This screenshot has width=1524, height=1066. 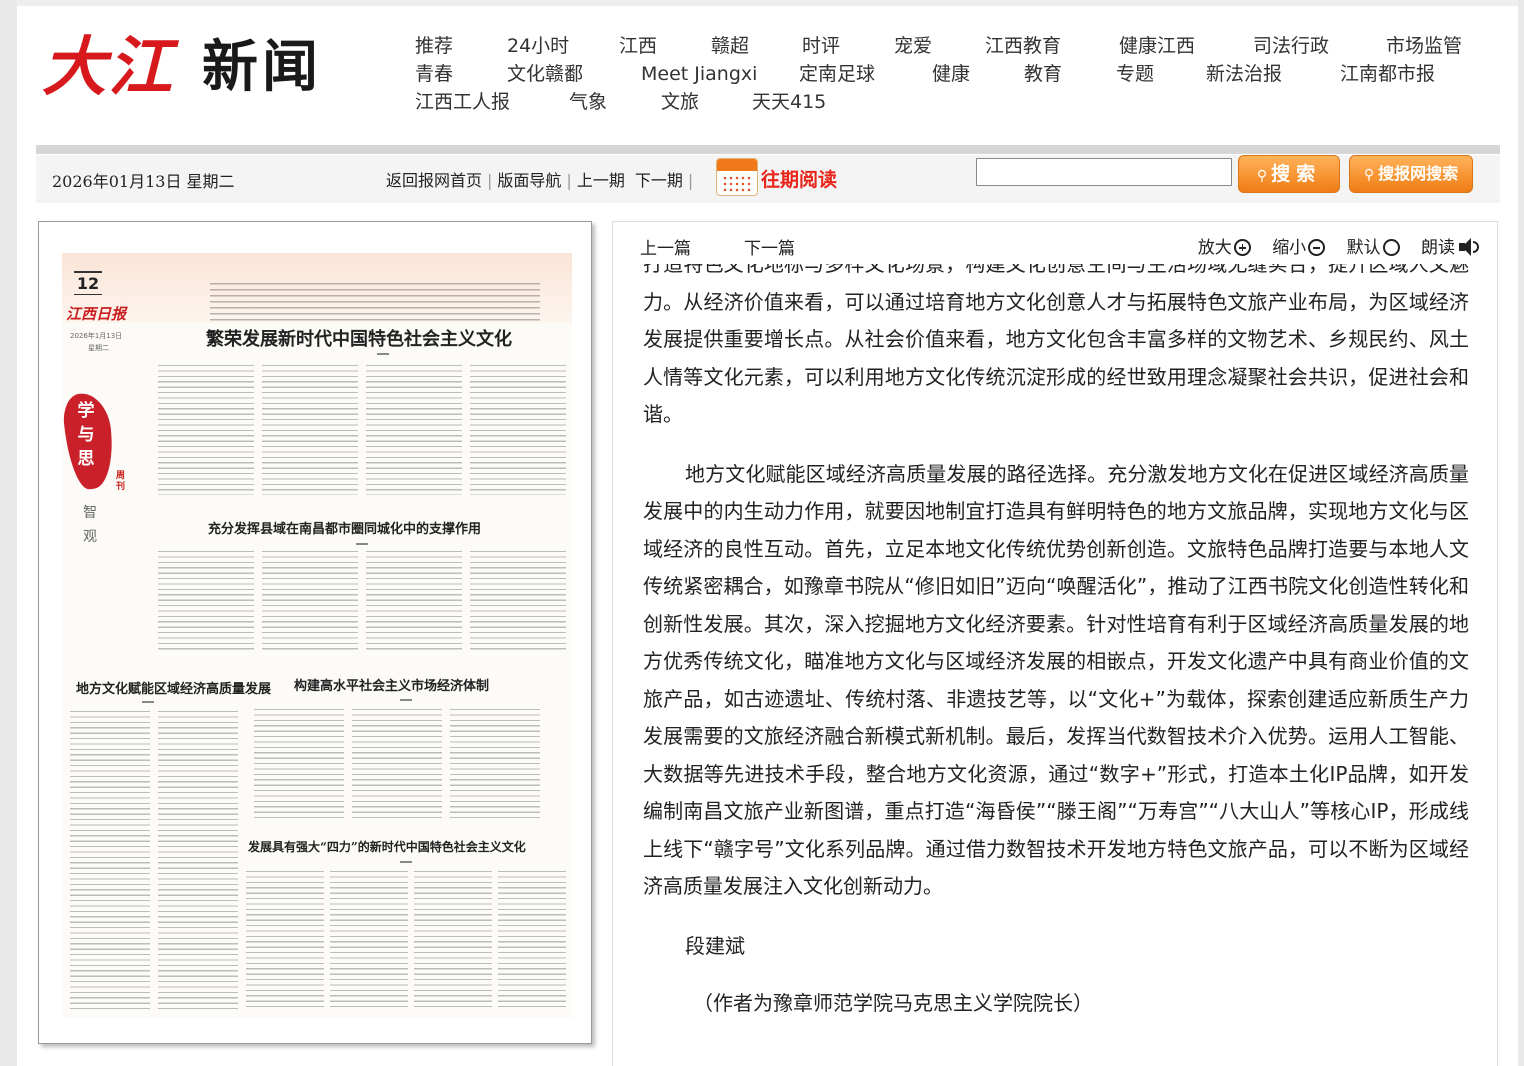 I want to click on nav-link: 新法治报, so click(x=1244, y=74).